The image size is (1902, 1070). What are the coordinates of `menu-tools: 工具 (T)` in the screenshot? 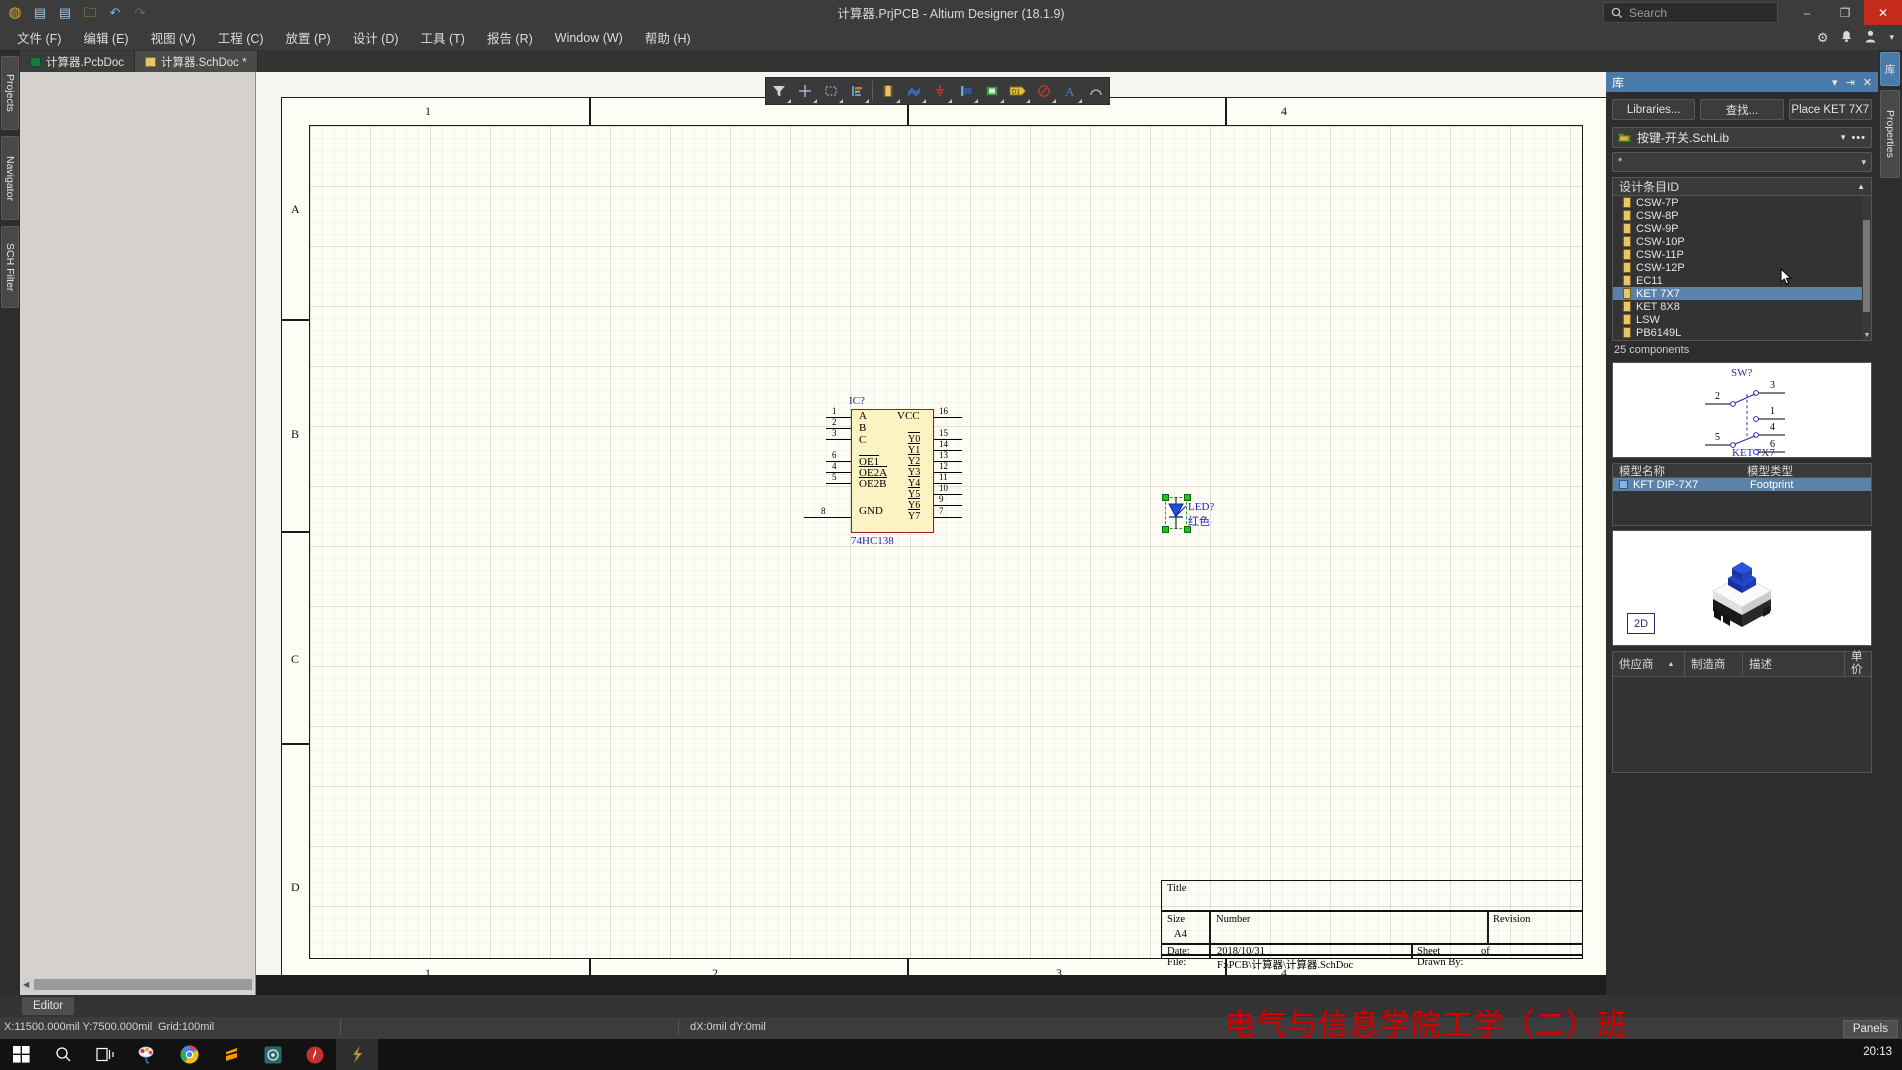 It's located at (443, 37).